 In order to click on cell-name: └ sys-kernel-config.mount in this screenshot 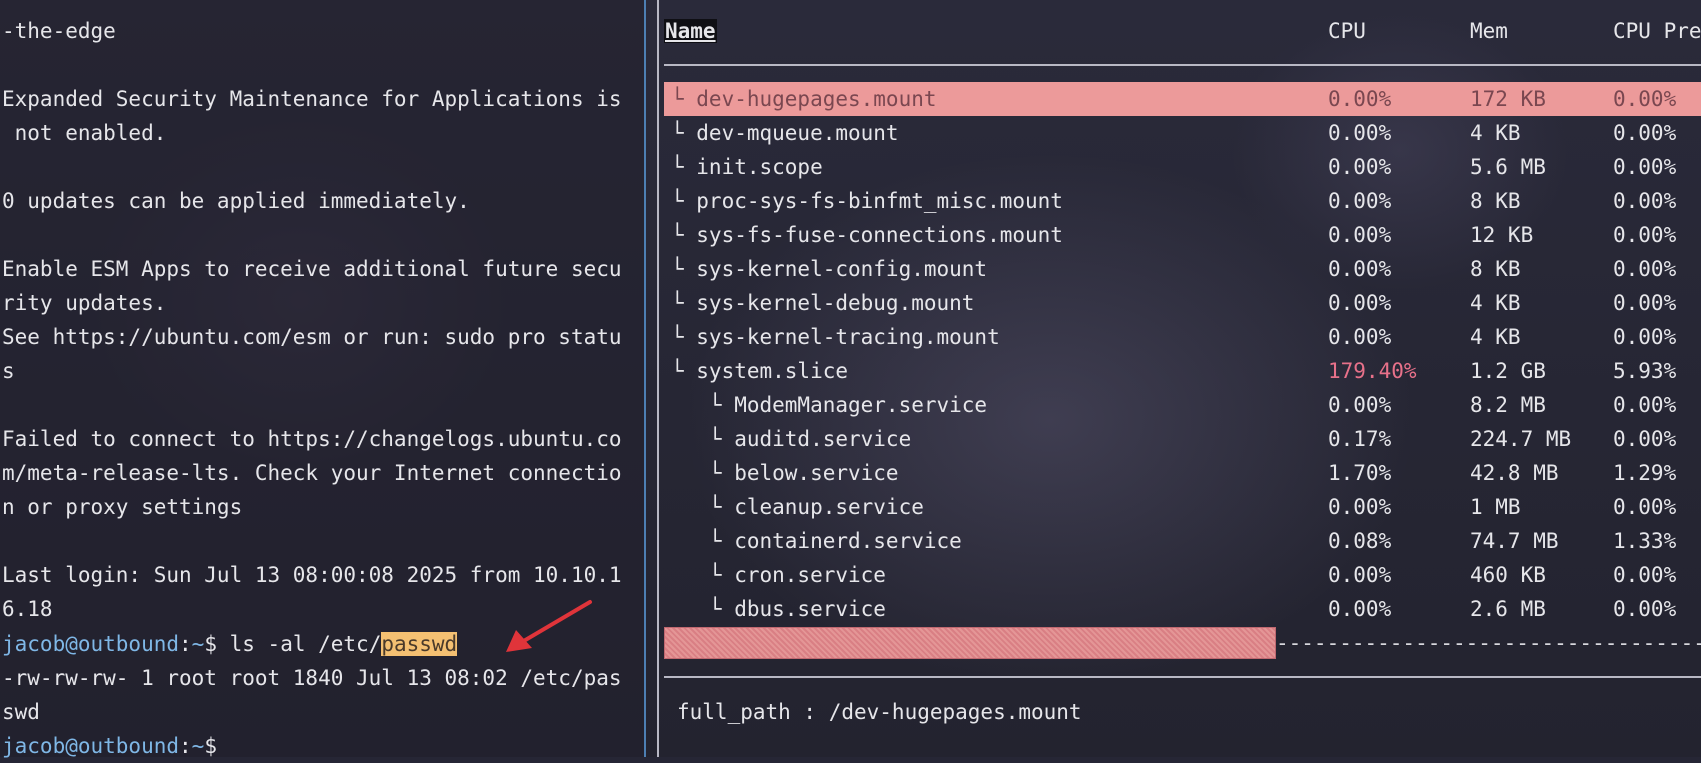, I will do `click(829, 269)`.